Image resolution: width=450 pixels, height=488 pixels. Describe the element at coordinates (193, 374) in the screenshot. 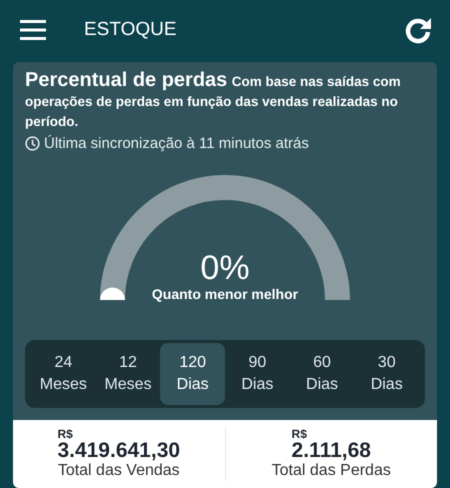

I see `period-tab: 120 Dias` at that location.